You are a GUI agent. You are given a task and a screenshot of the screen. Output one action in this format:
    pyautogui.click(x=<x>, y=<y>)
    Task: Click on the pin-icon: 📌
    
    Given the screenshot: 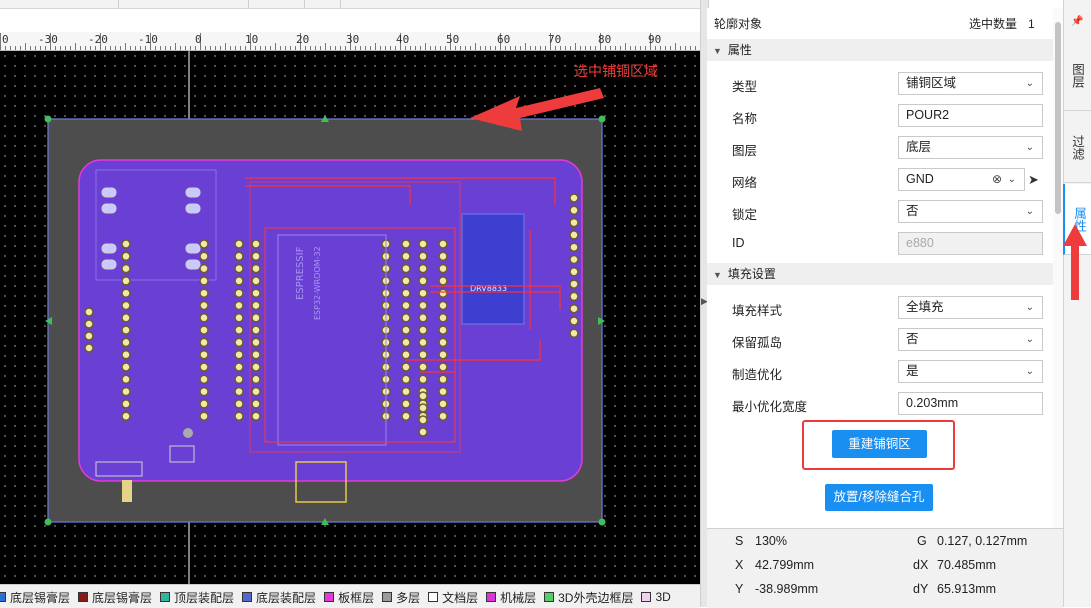 What is the action you would take?
    pyautogui.click(x=1077, y=21)
    